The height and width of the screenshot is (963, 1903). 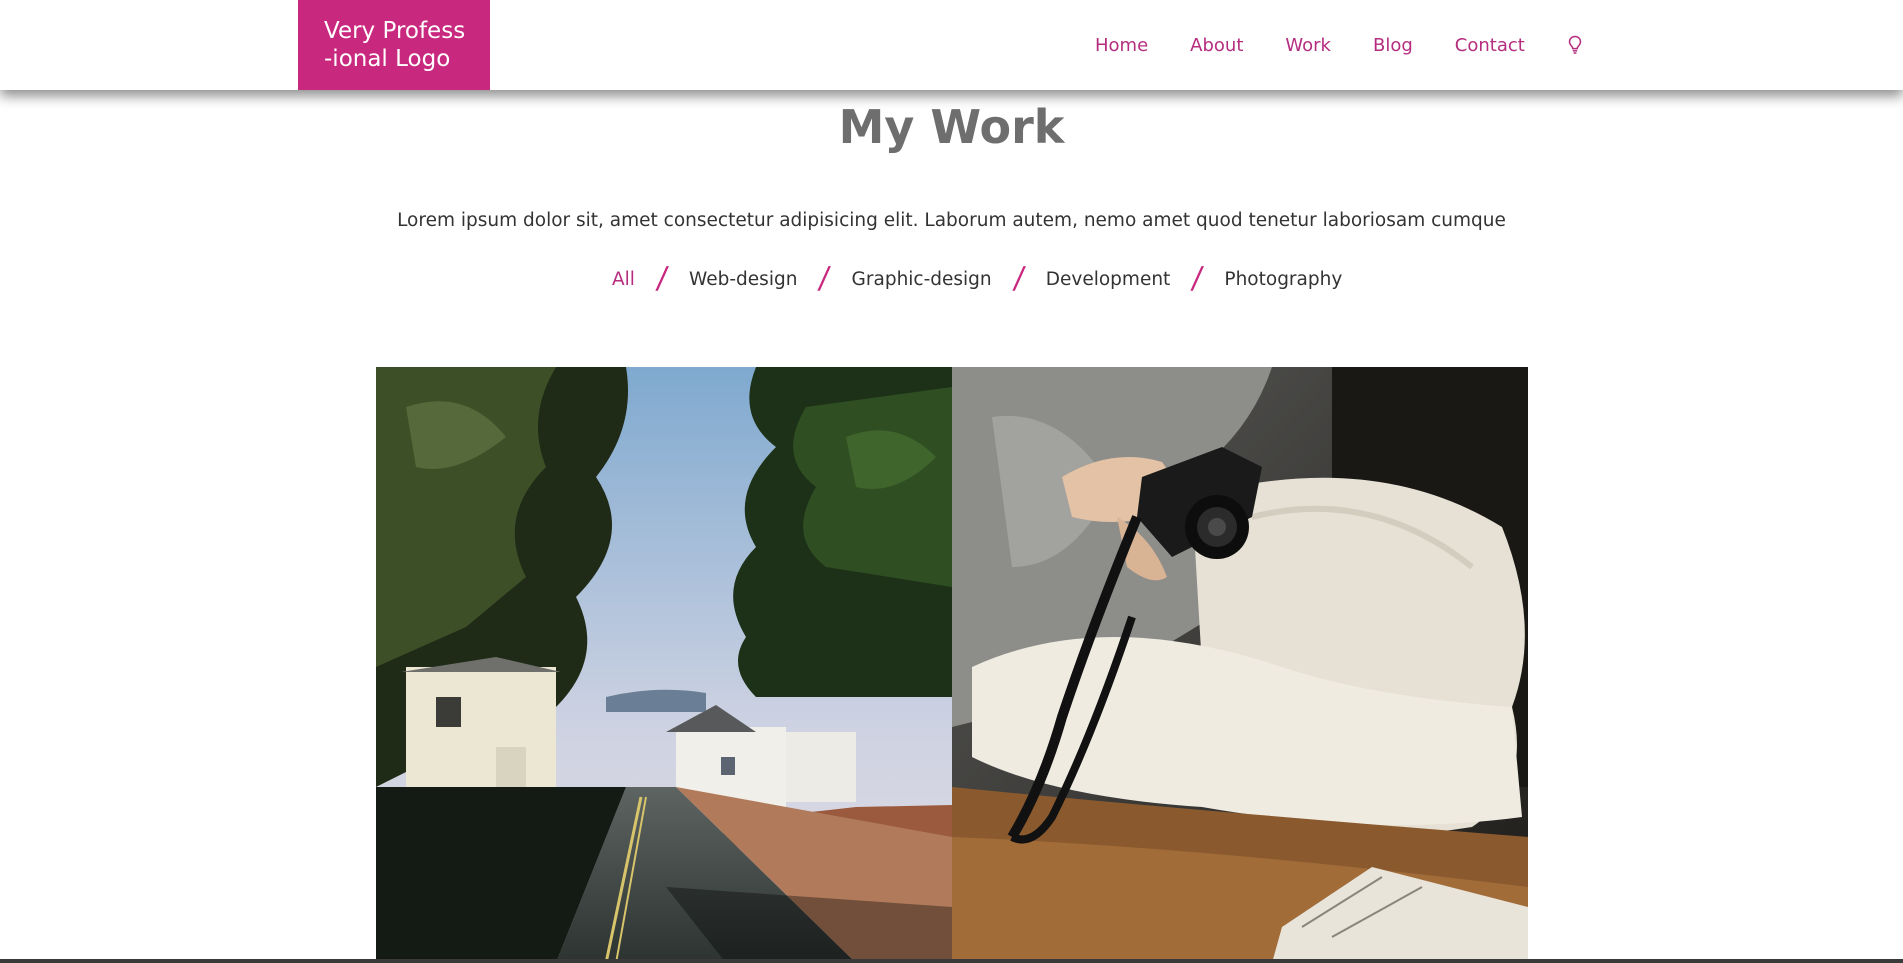 What do you see at coordinates (1393, 45) in the screenshot?
I see `nav-blog: Blog` at bounding box center [1393, 45].